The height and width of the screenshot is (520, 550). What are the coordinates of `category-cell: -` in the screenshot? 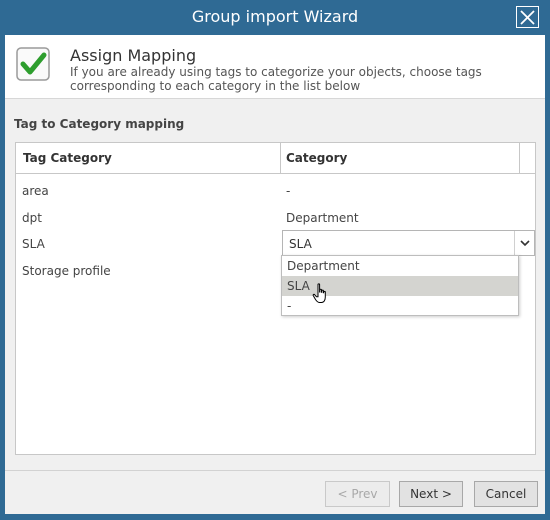 It's located at (288, 191).